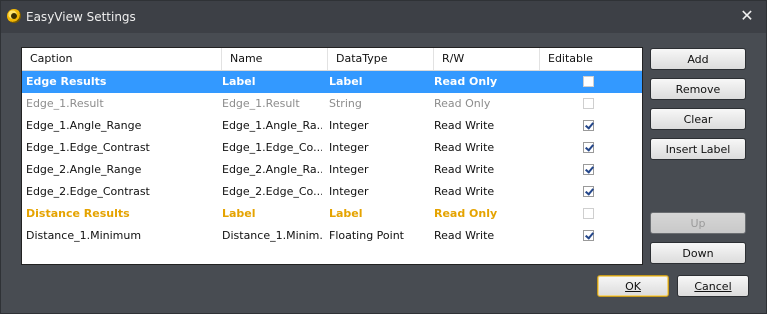 The image size is (767, 314). What do you see at coordinates (345, 103) in the screenshot?
I see `datatype-cell: String` at bounding box center [345, 103].